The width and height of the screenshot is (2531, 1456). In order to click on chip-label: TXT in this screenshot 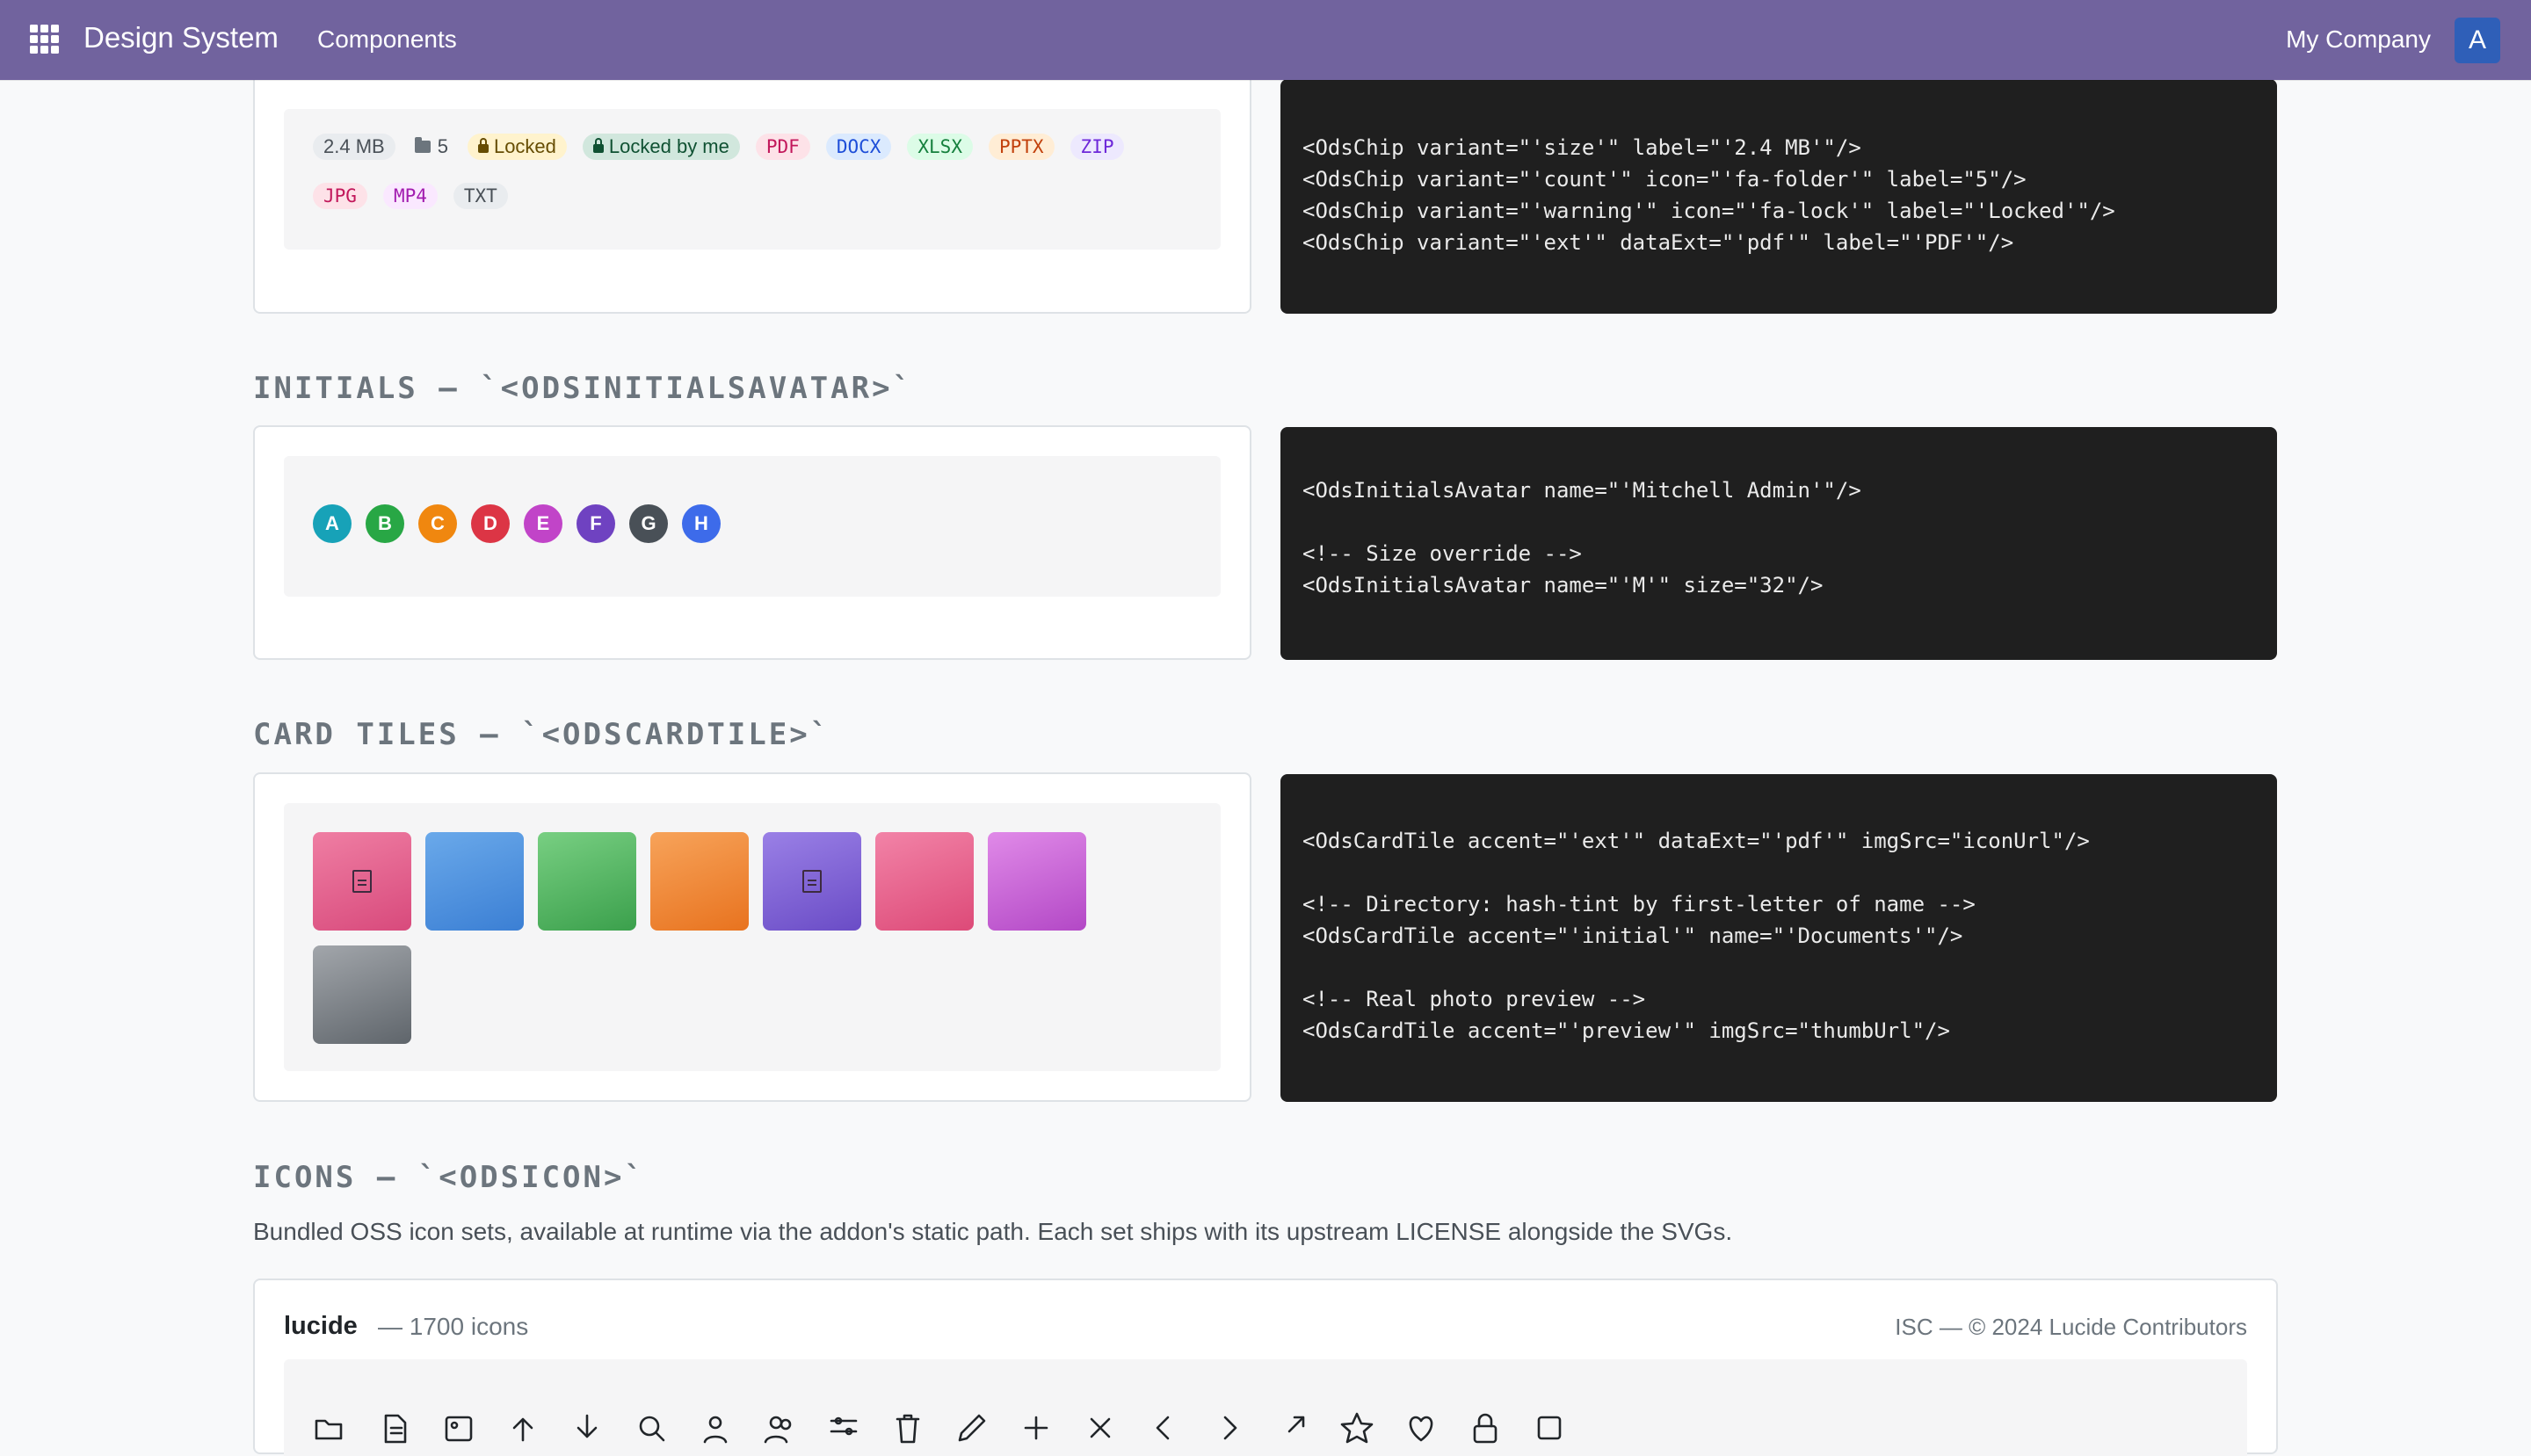, I will do `click(480, 195)`.